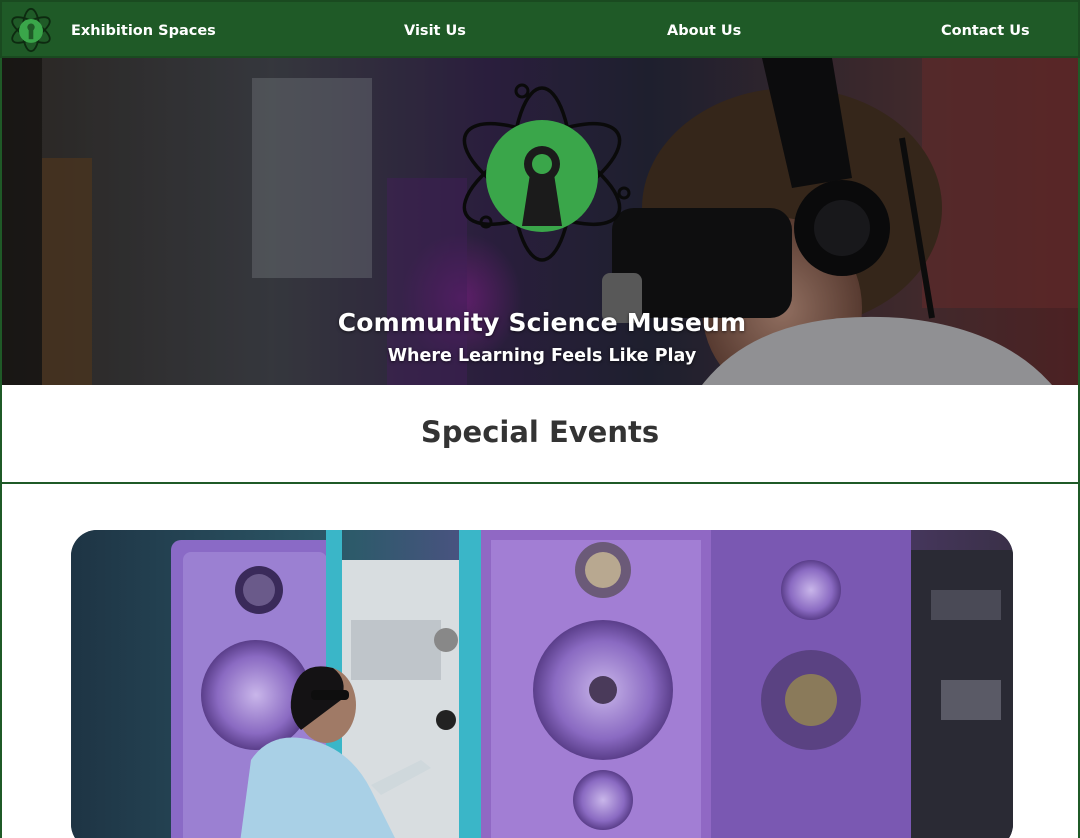  Describe the element at coordinates (31, 30) in the screenshot. I see `museum-logo-icon` at that location.